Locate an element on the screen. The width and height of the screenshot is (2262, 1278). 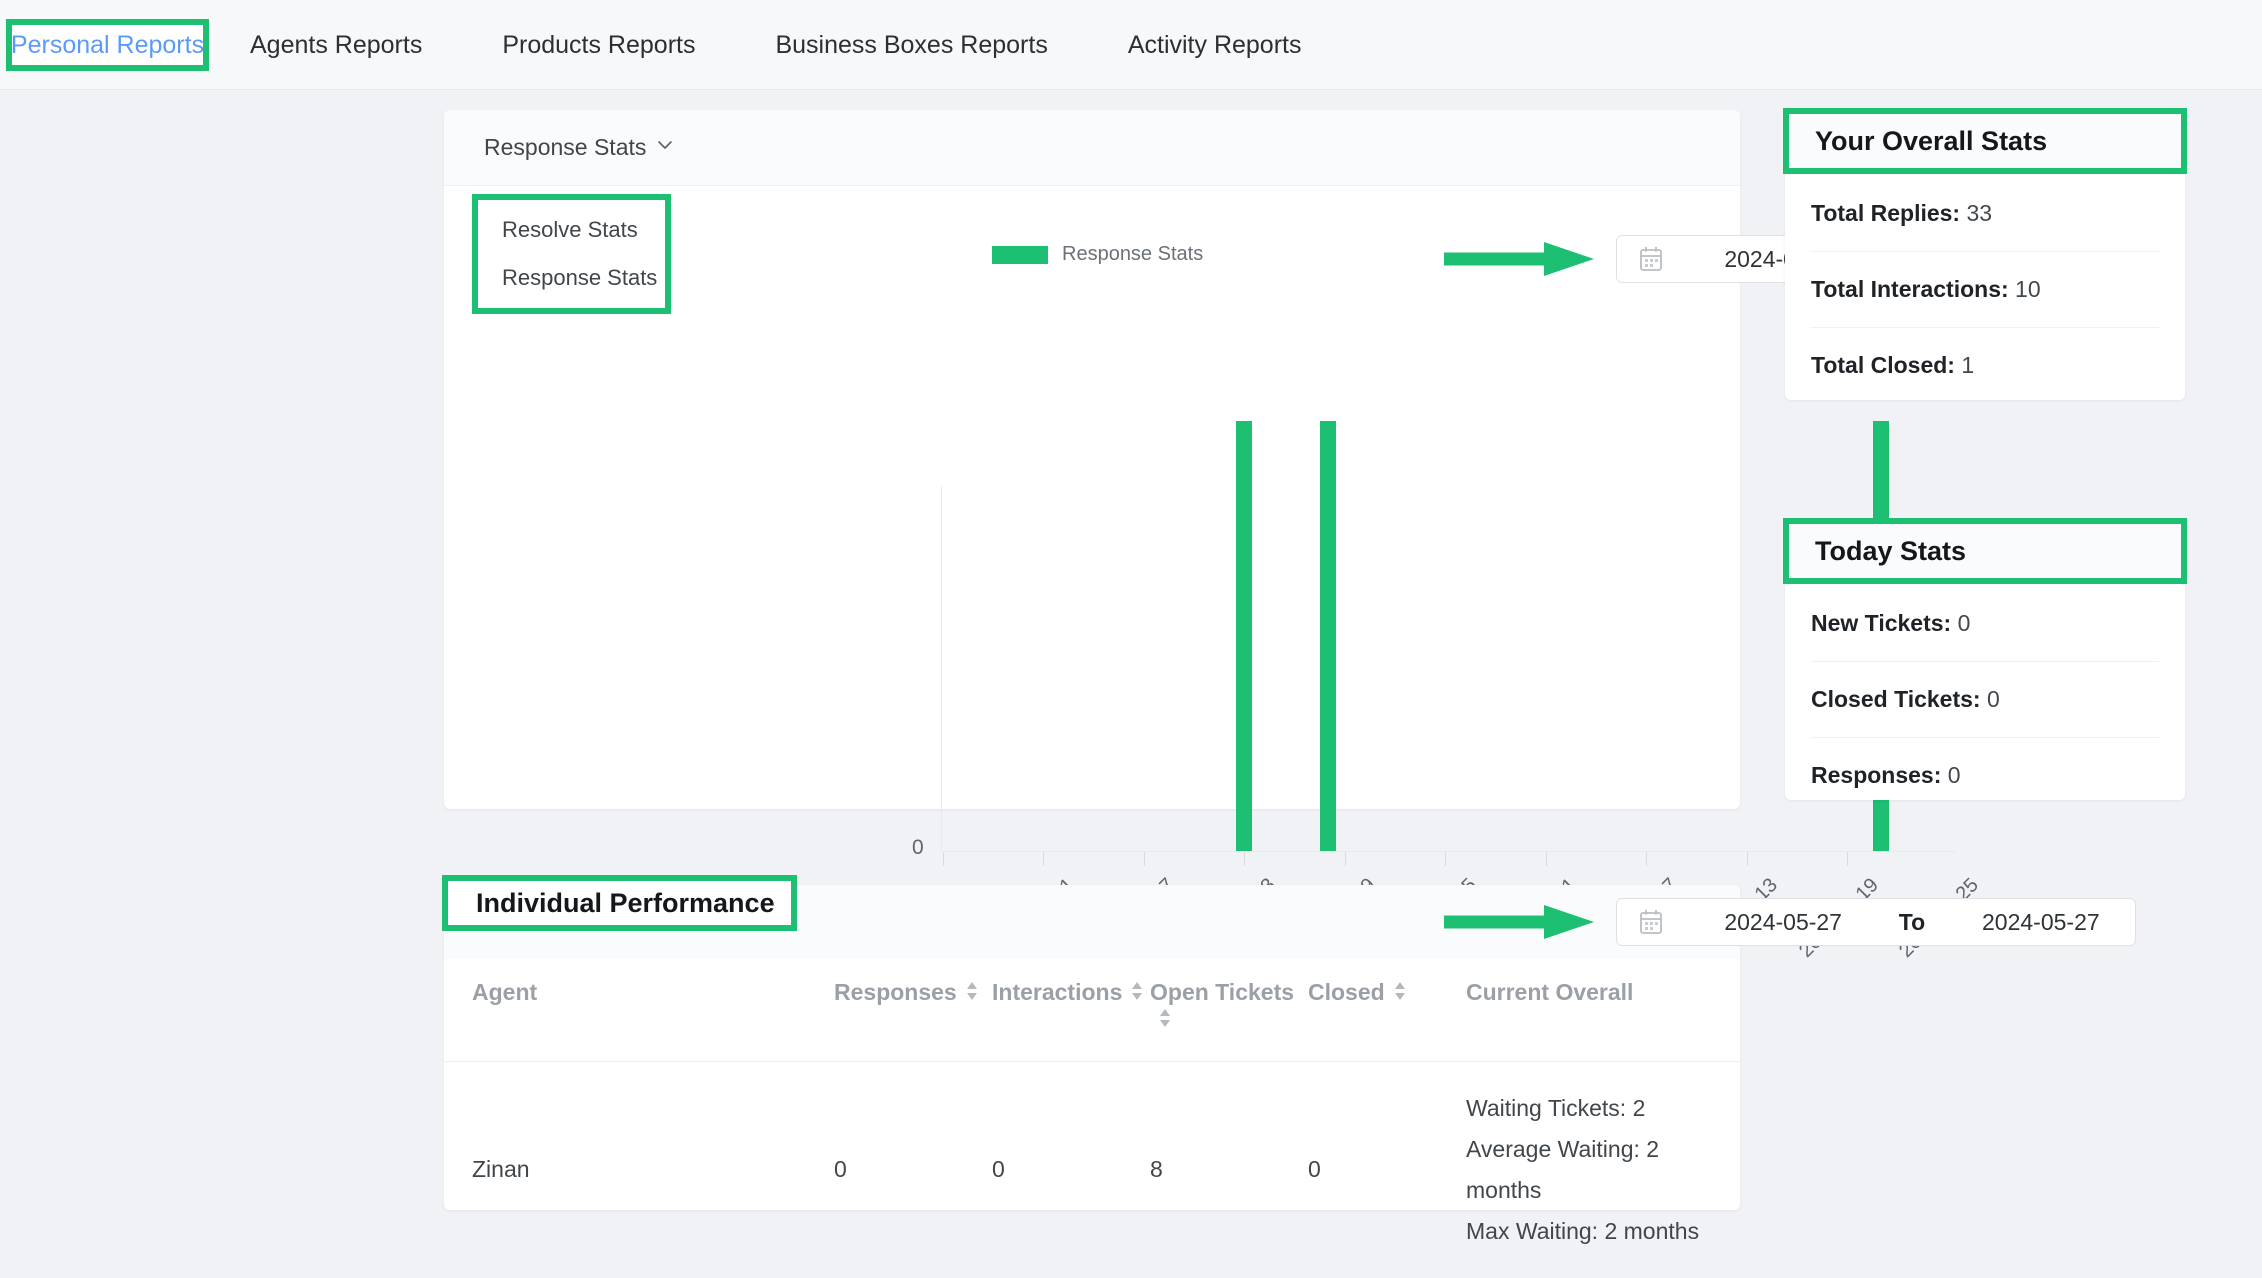
stat-value-total-interactions: 10 is located at coordinates (2028, 289).